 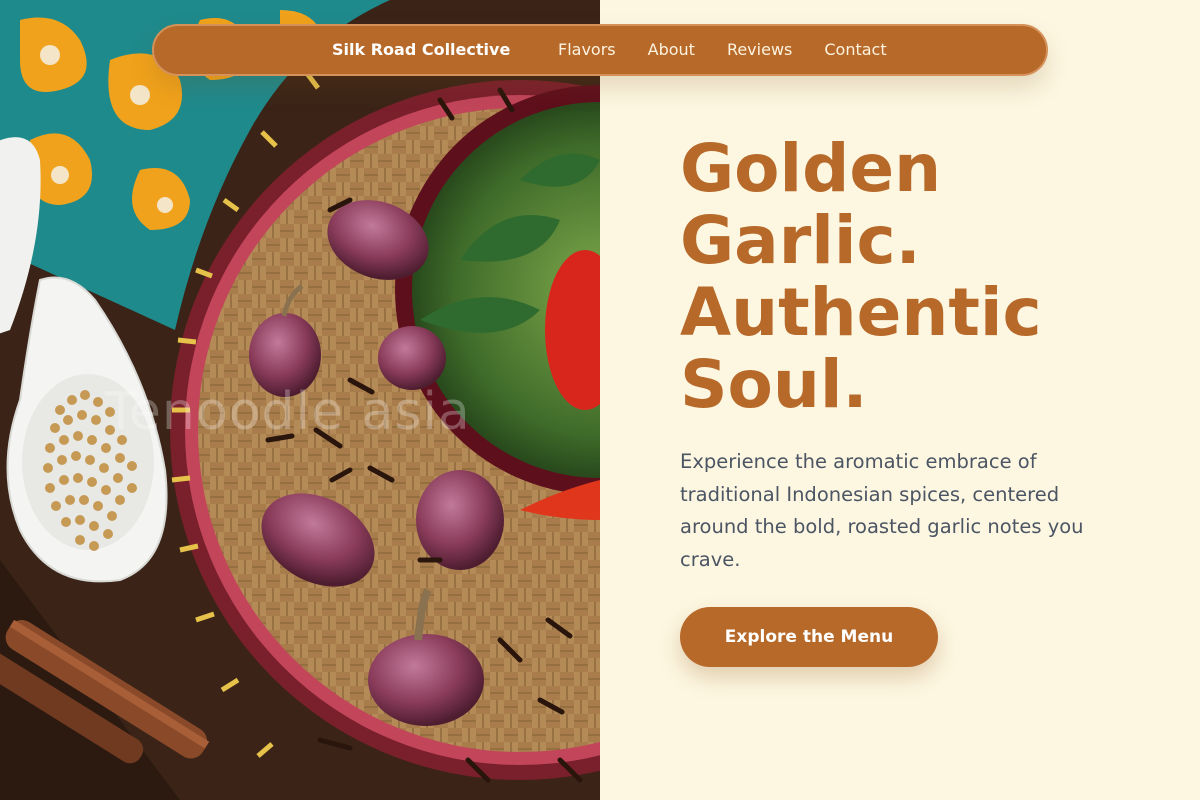 What do you see at coordinates (587, 49) in the screenshot?
I see `nav-link-flavors: Flavors` at bounding box center [587, 49].